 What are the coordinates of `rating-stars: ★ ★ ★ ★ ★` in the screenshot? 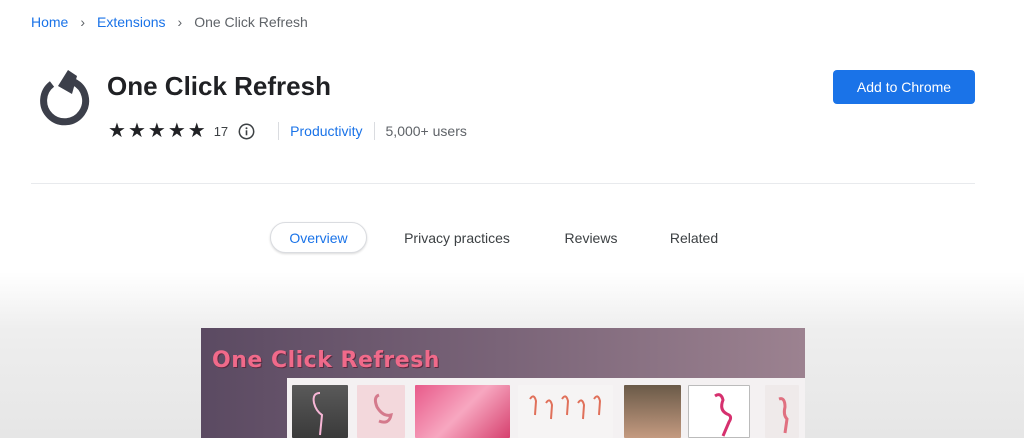 It's located at (157, 131).